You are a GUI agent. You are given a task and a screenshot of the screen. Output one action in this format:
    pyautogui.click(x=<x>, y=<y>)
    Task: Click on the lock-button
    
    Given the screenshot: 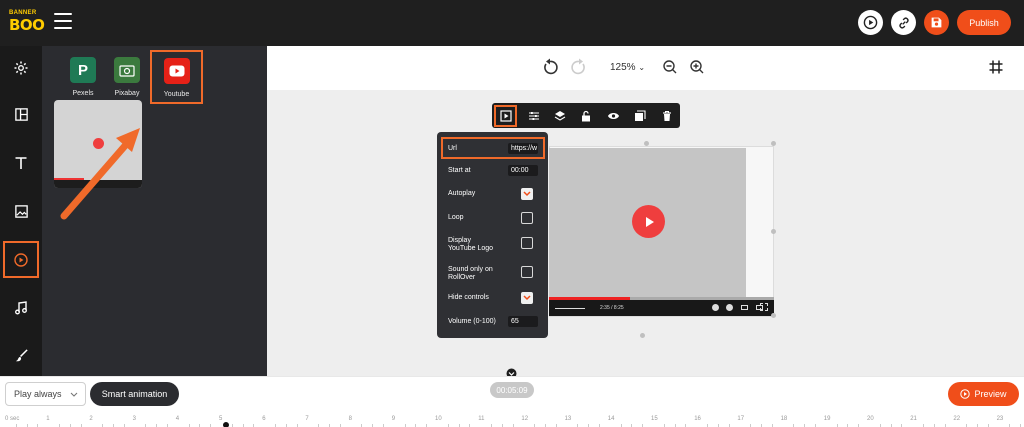 What is the action you would take?
    pyautogui.click(x=586, y=116)
    